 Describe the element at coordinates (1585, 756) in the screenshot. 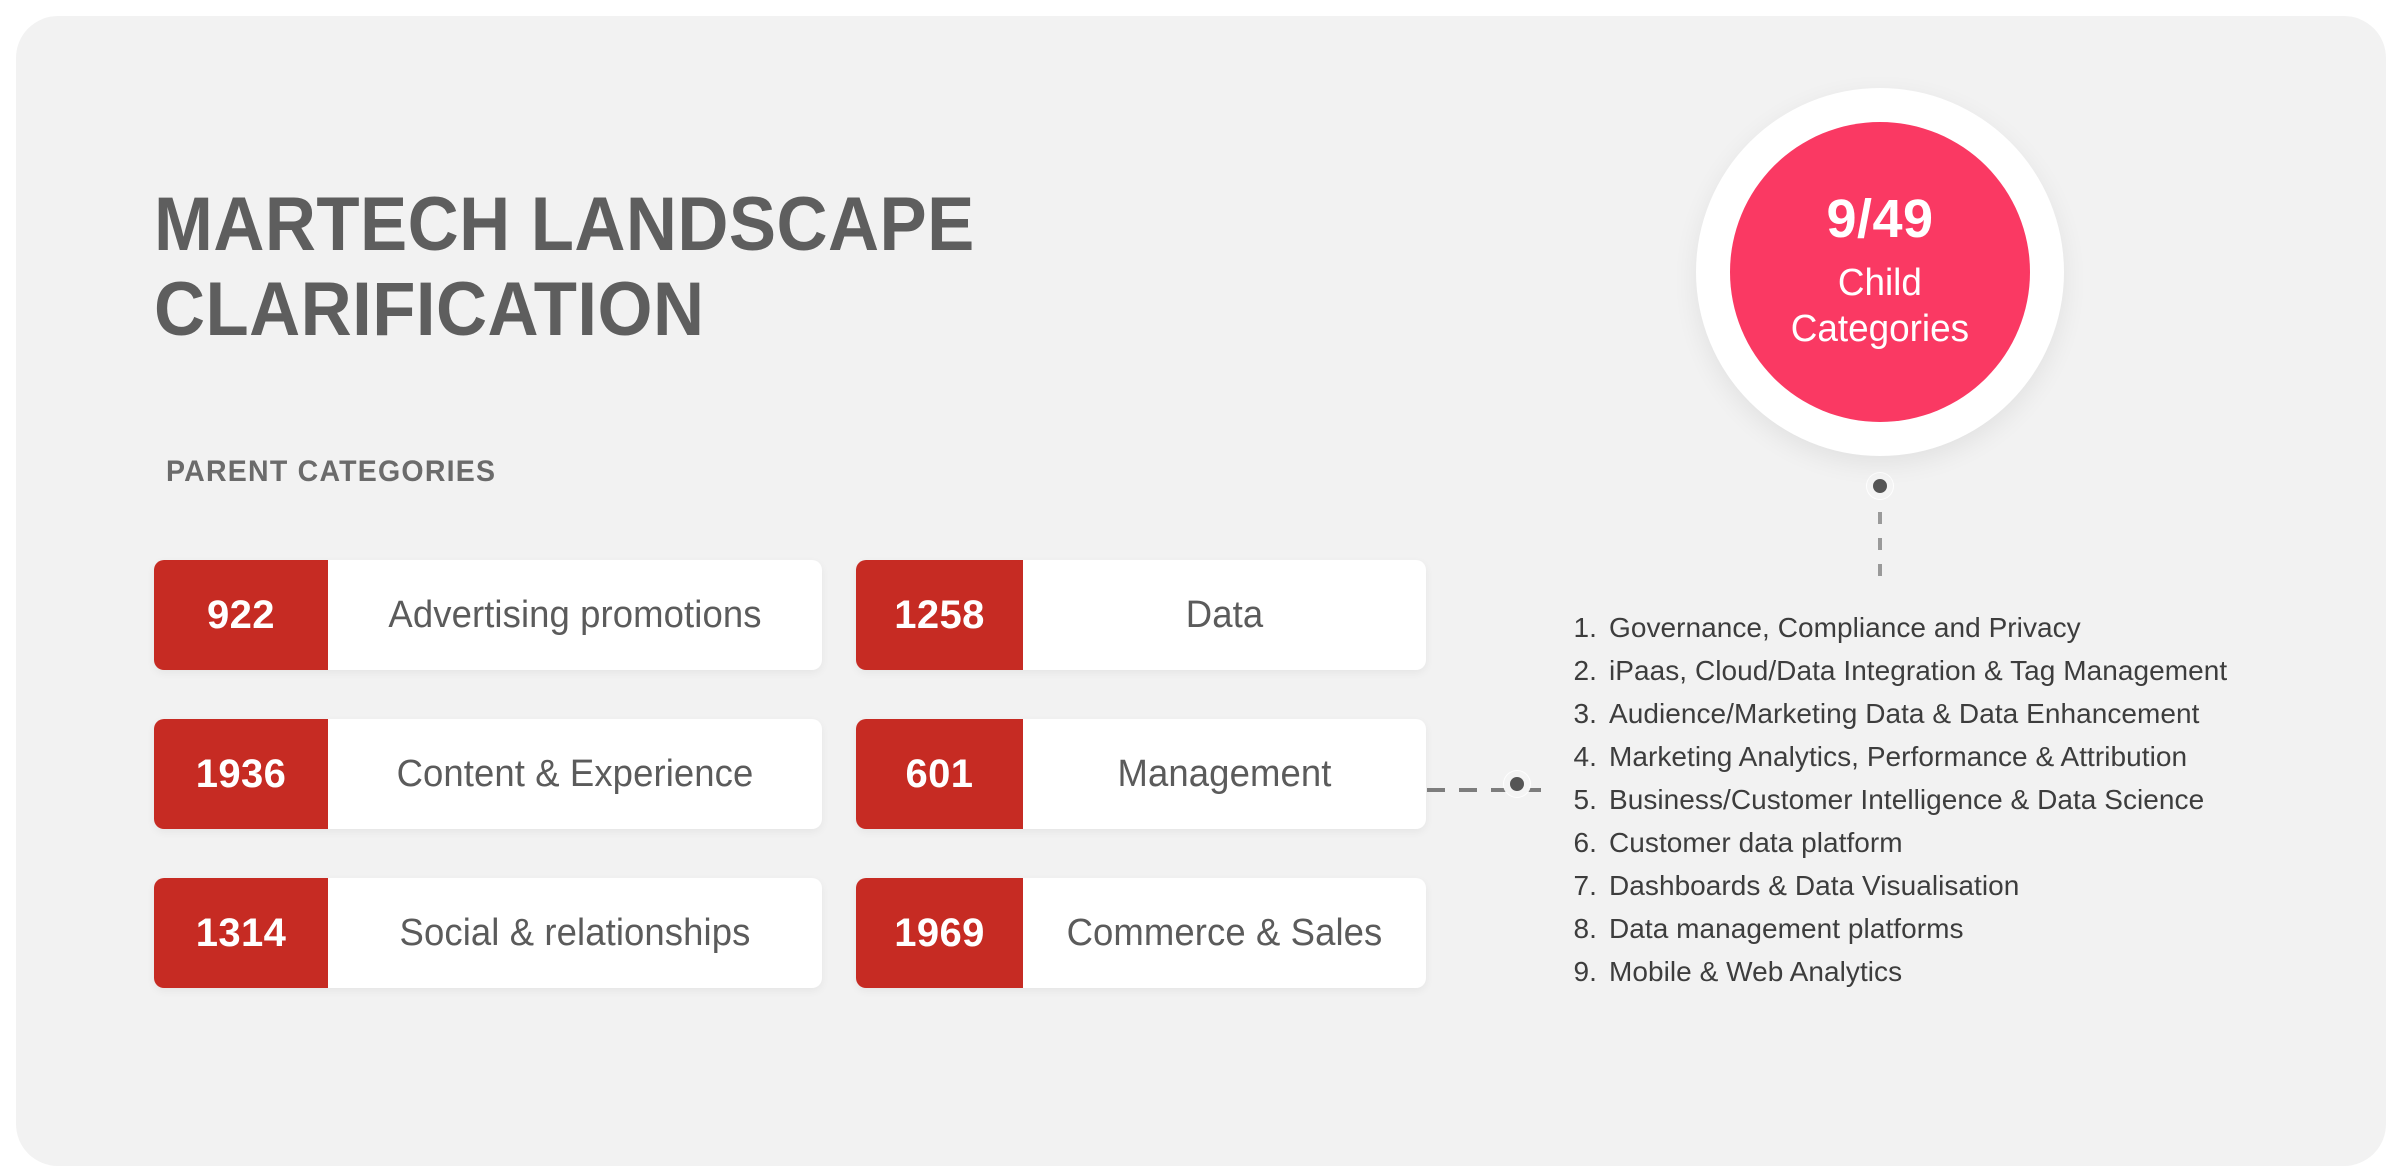

I see `list-item-number: 4.` at that location.